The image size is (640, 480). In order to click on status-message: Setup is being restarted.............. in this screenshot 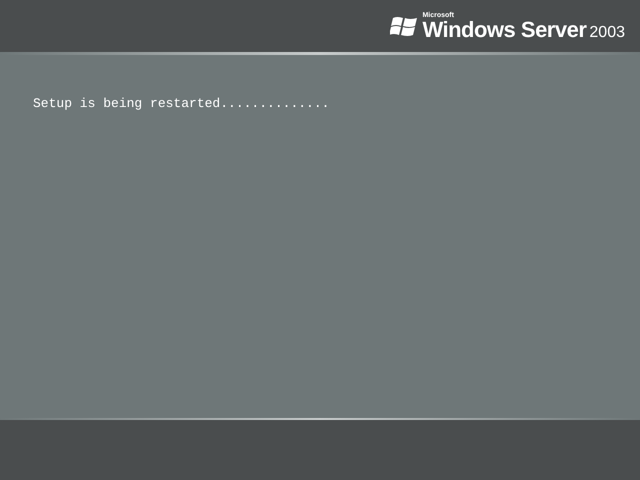, I will do `click(181, 103)`.